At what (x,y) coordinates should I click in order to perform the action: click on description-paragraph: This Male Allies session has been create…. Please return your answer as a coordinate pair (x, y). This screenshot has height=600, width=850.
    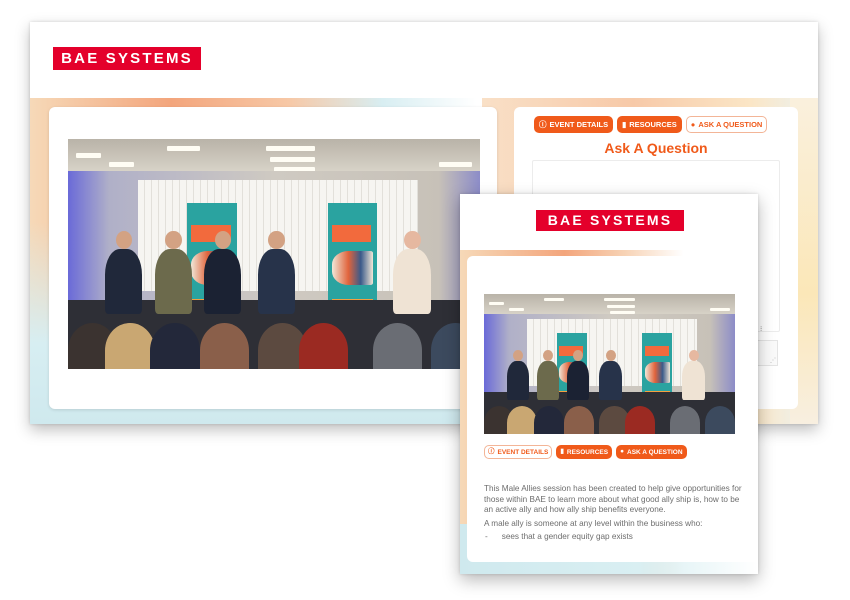
    Looking at the image, I should click on (613, 499).